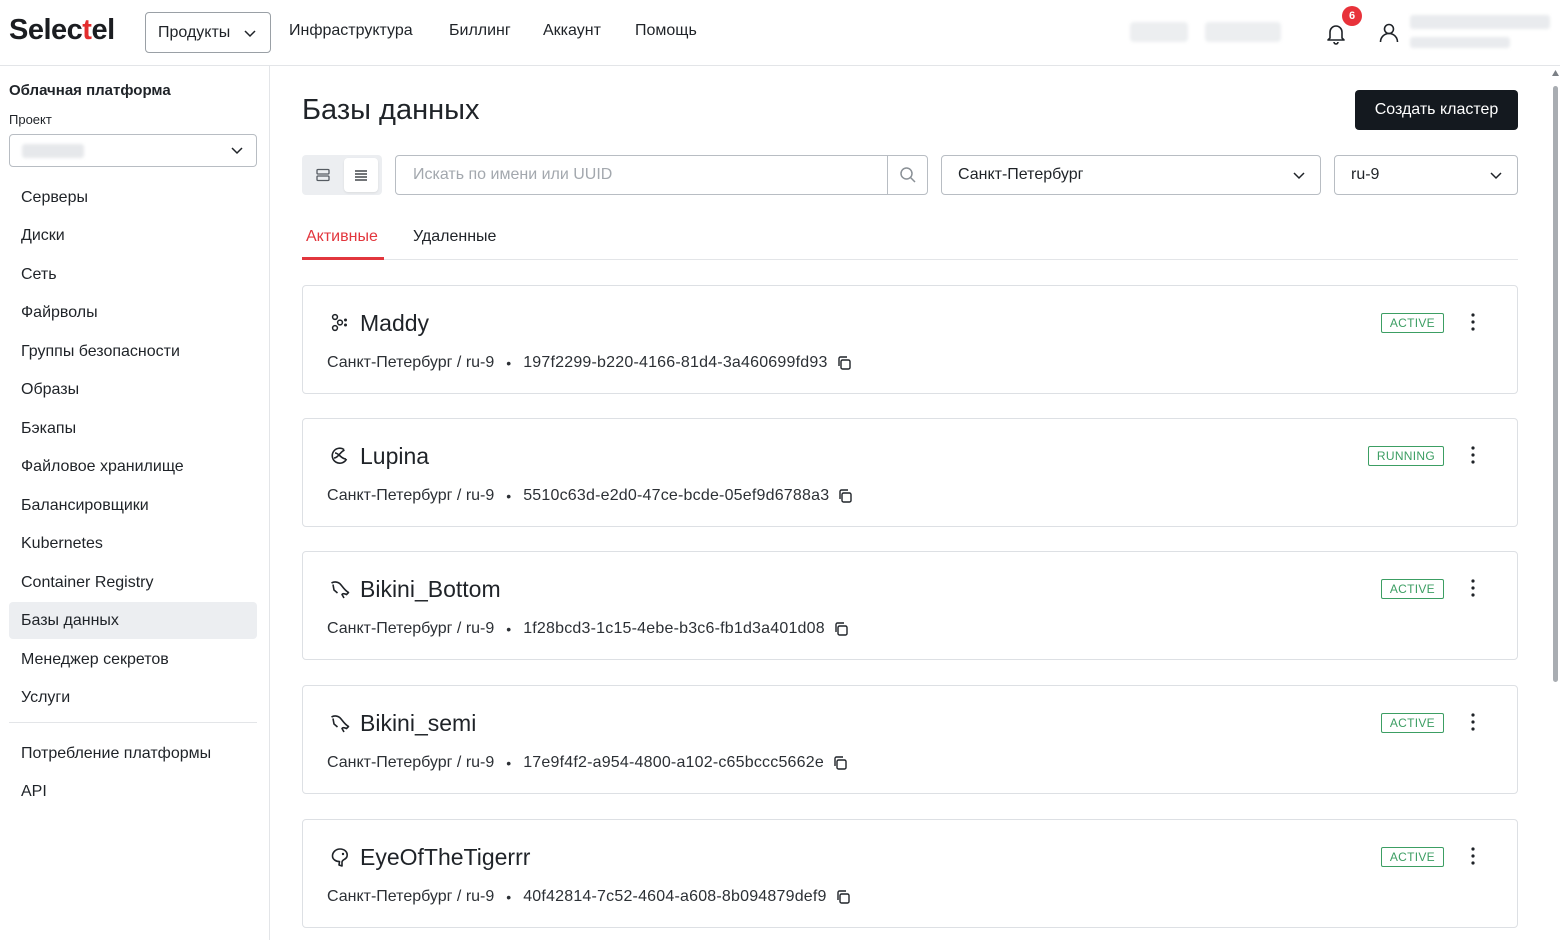  Describe the element at coordinates (133, 753) in the screenshot. I see `sidebar-item-platform-usage: Потребление платформы` at that location.